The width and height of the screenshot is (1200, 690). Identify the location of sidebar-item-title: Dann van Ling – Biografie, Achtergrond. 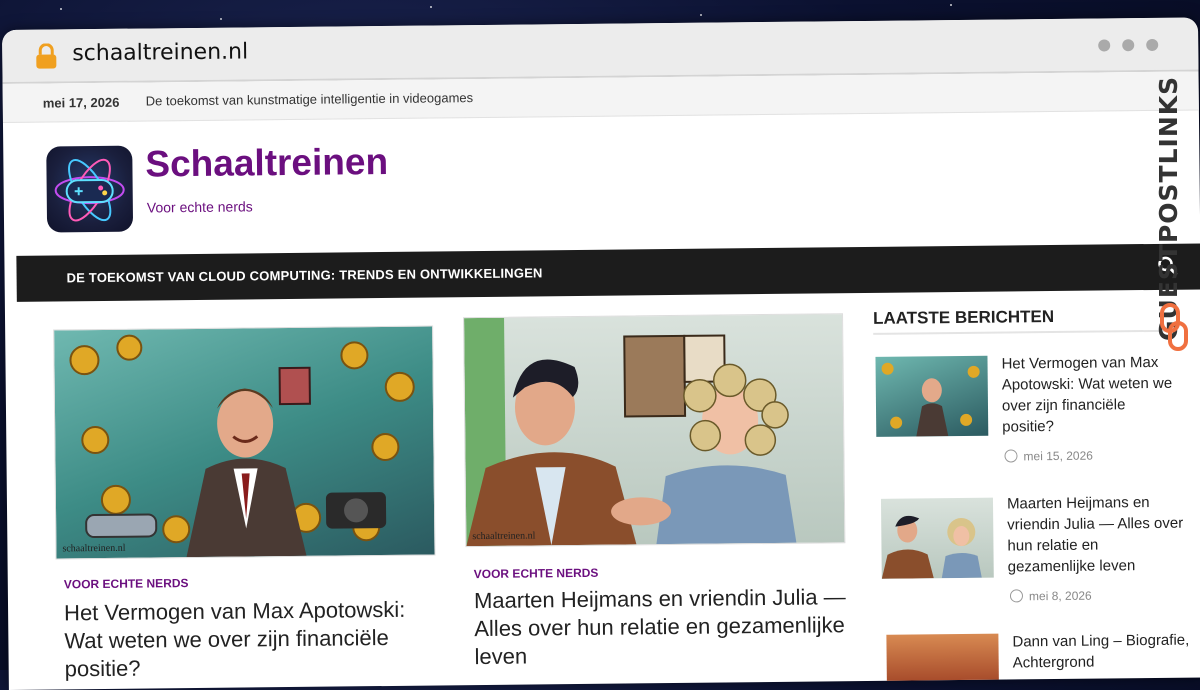
(1101, 652).